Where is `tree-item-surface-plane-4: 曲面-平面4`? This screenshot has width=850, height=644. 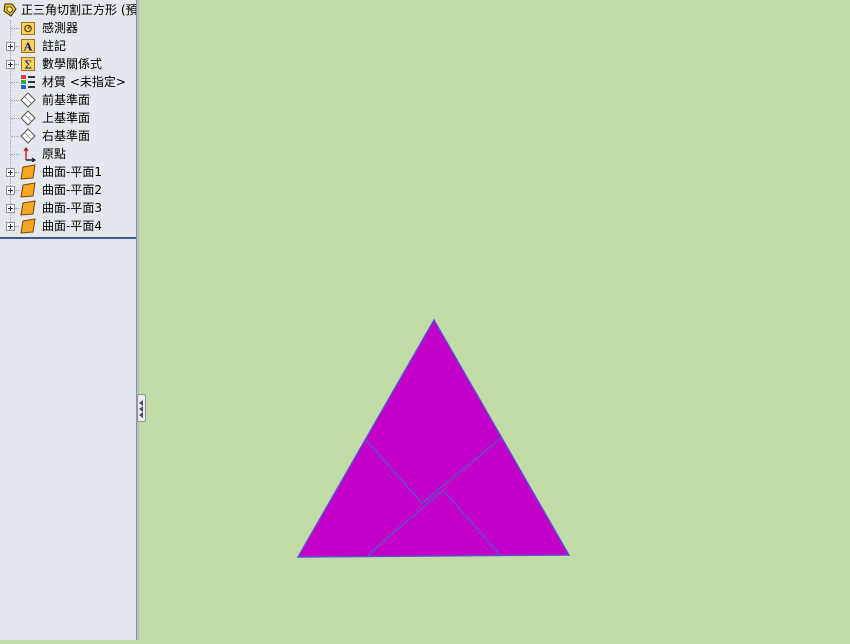
tree-item-surface-plane-4: 曲面-平面4 is located at coordinates (68, 226).